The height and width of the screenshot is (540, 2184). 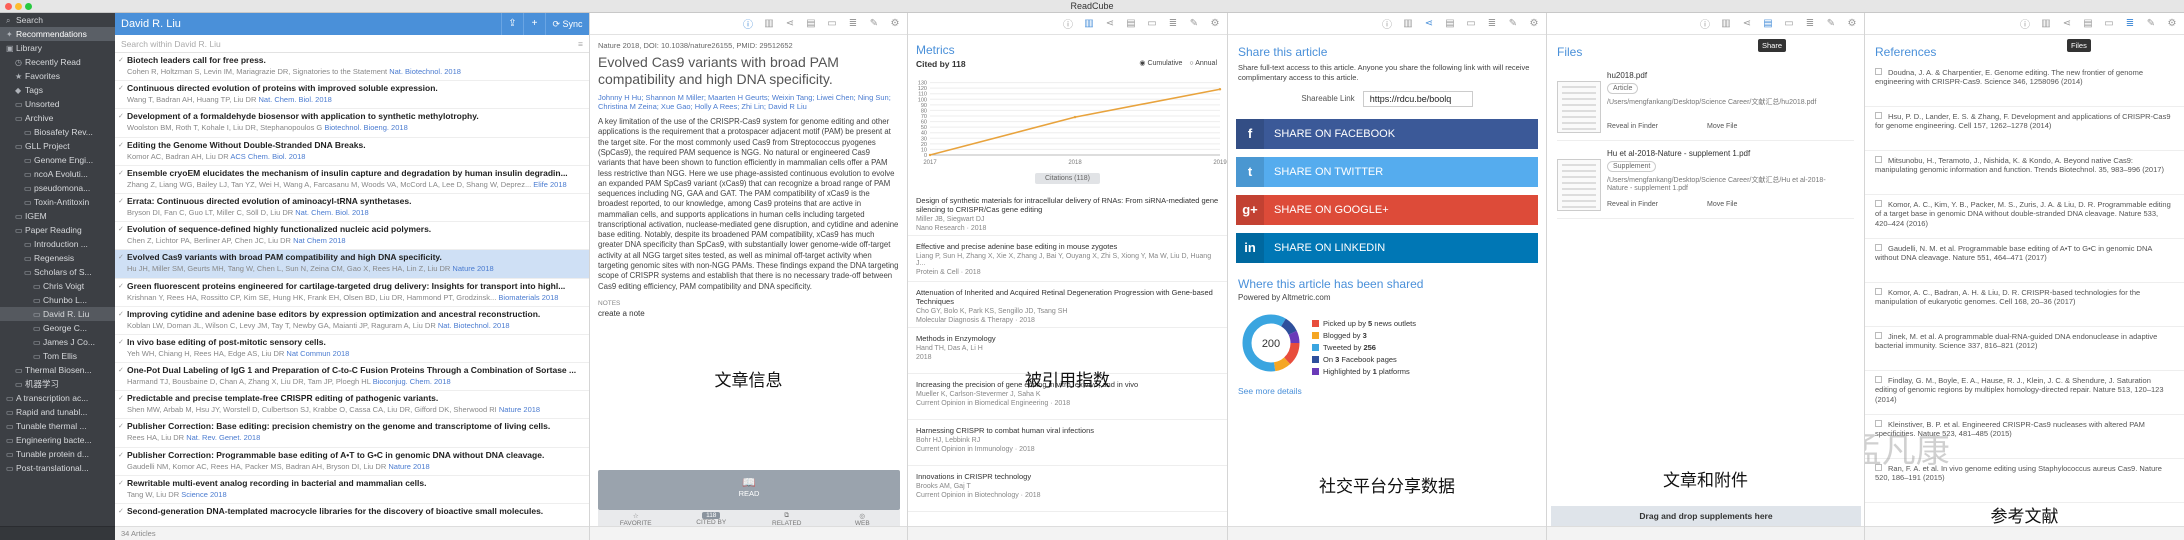 I want to click on sync-button: ⟳ Sync, so click(x=567, y=24).